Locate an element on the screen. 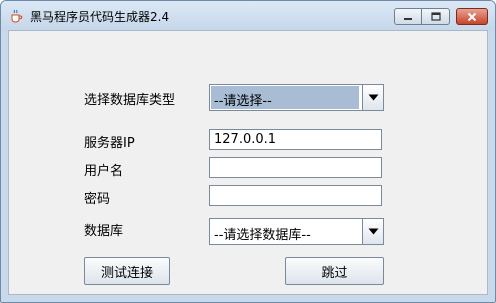 This screenshot has height=303, width=496. minimize-icon is located at coordinates (408, 18).